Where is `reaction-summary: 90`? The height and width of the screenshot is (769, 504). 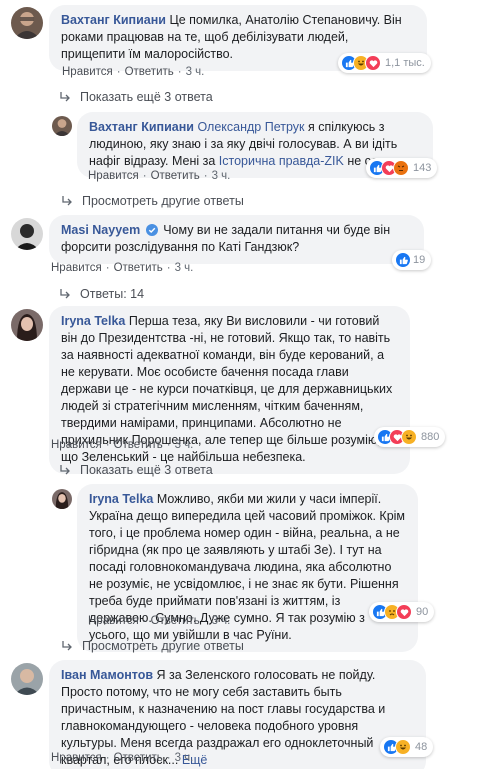
reaction-summary: 90 is located at coordinates (402, 612).